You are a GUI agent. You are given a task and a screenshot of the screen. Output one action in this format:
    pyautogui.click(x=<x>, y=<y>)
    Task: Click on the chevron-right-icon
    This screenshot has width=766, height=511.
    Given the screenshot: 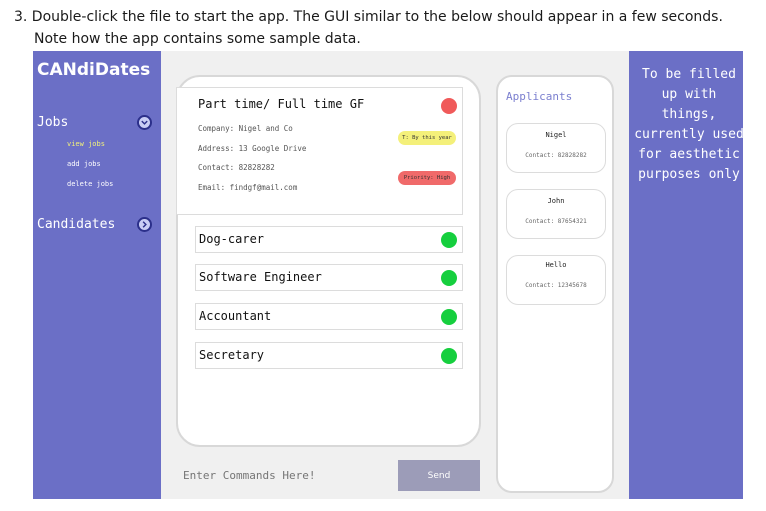 What is the action you would take?
    pyautogui.click(x=144, y=224)
    